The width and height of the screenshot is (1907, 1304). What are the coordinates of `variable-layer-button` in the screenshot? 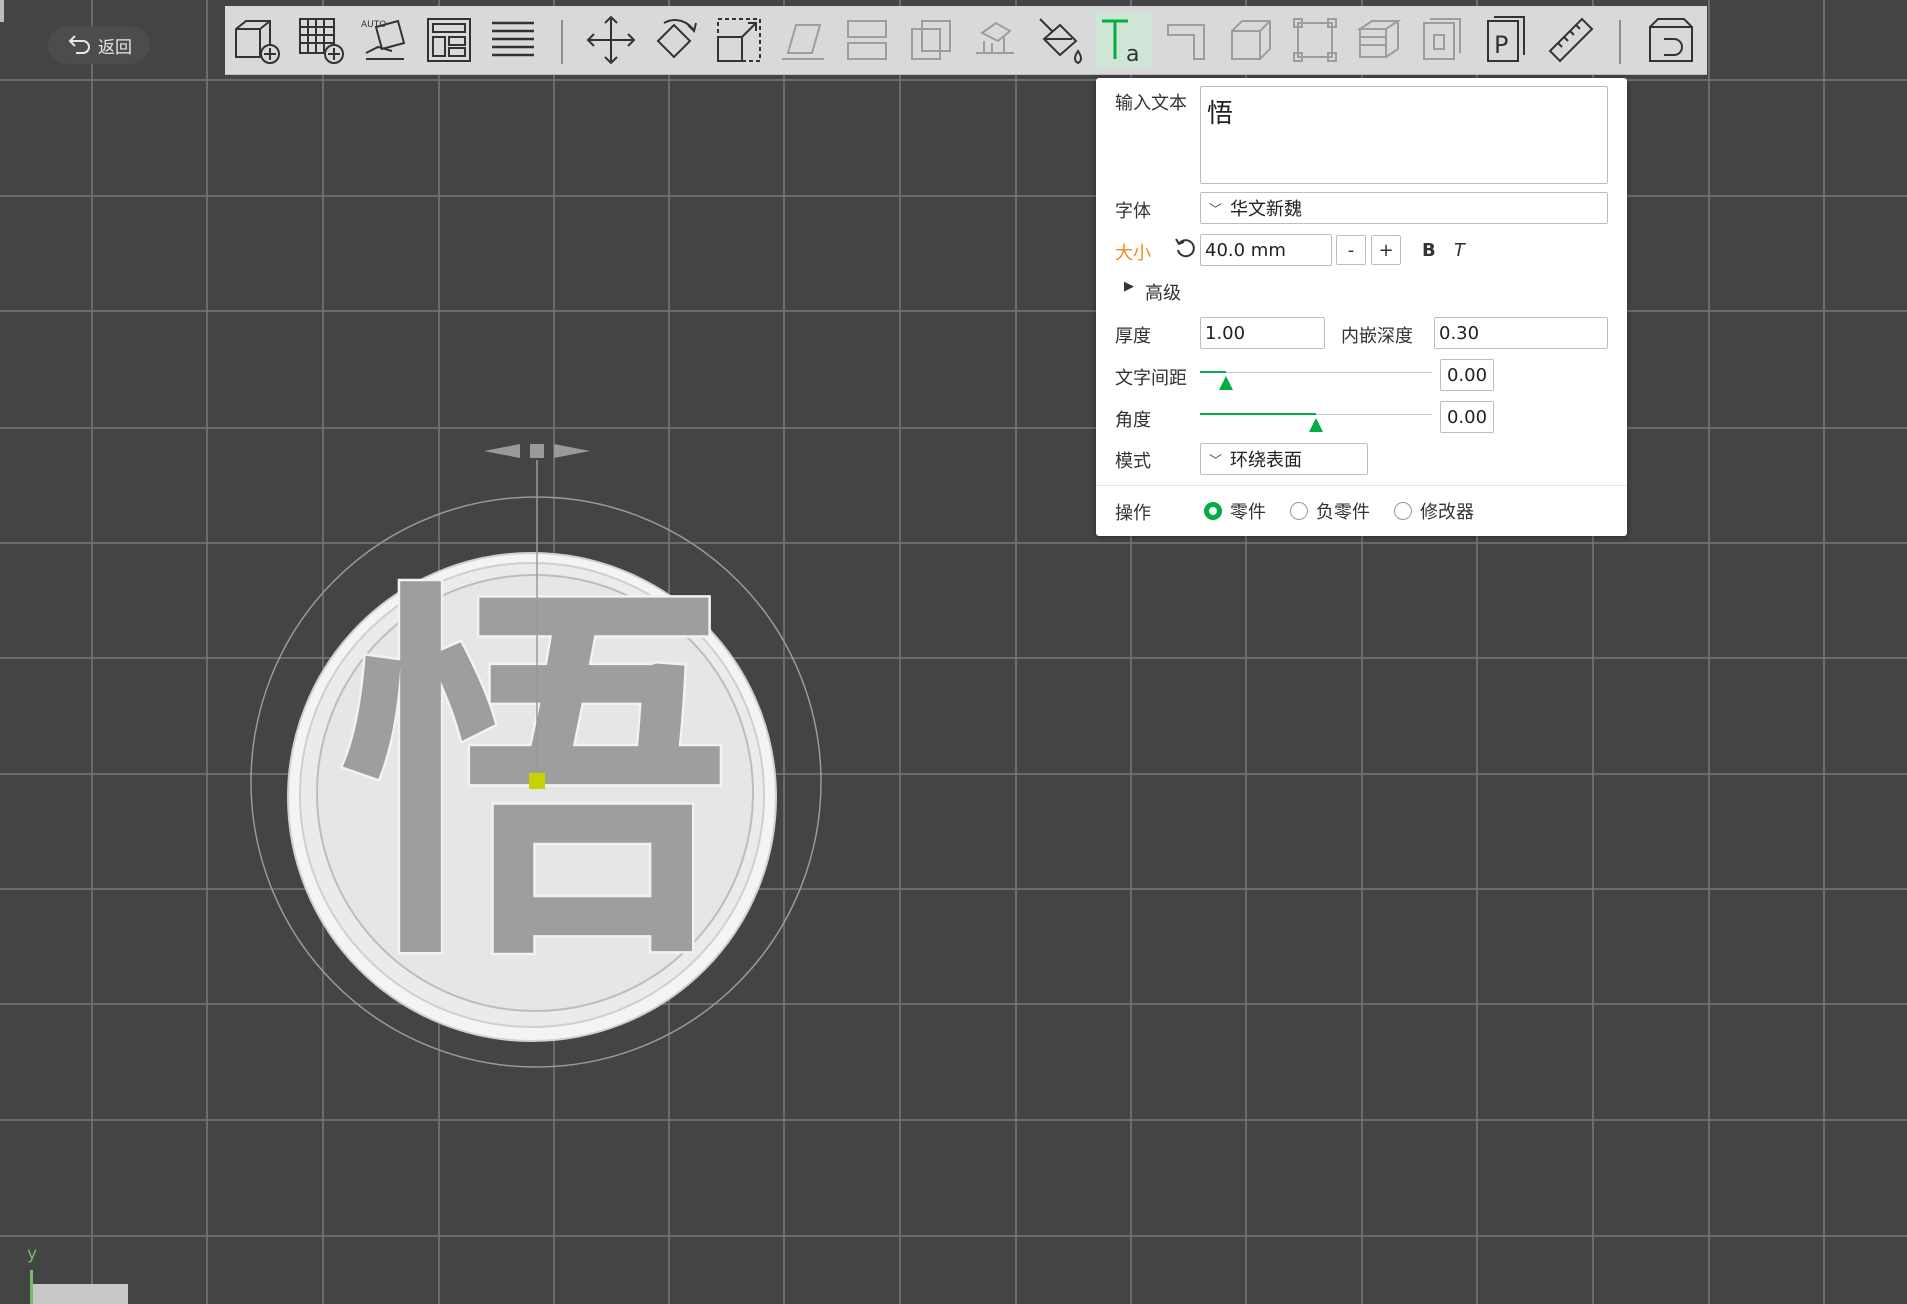 It's located at (1443, 40).